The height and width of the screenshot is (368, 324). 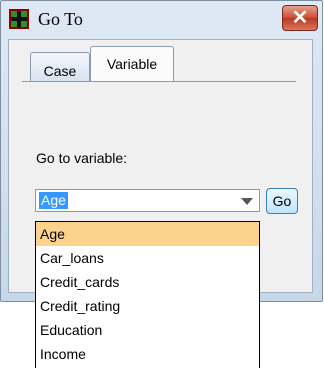 I want to click on goto-variable-label: Go to variable:, so click(x=82, y=158).